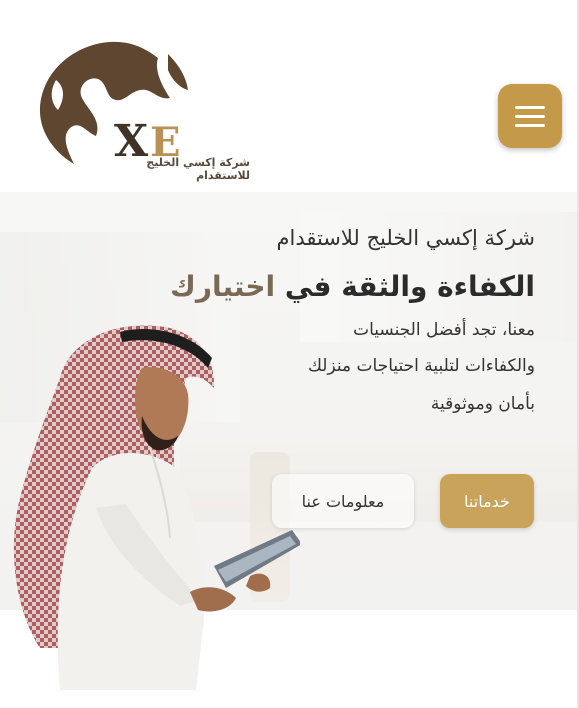 The image size is (579, 708). Describe the element at coordinates (530, 116) in the screenshot. I see `menu-toggle-button` at that location.